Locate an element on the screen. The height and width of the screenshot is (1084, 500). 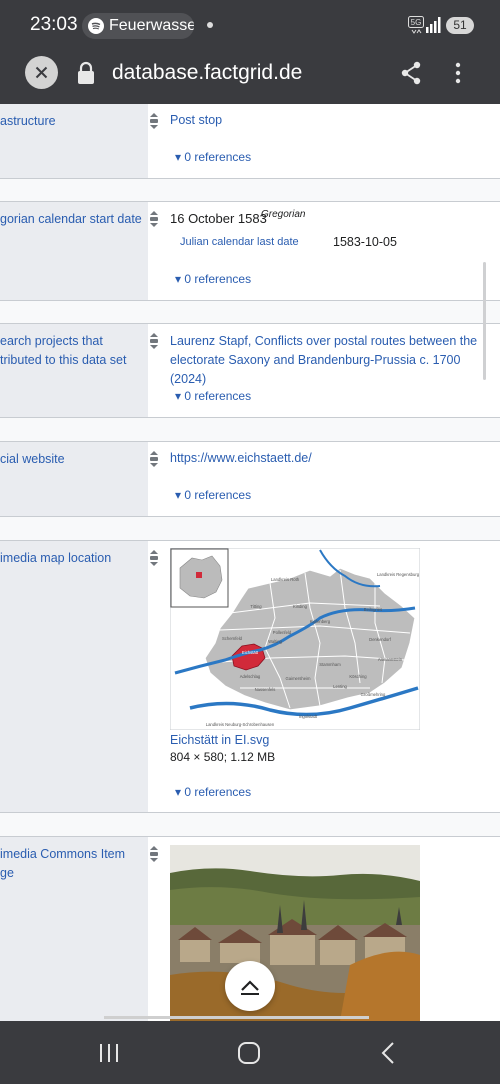
battery-indicator: 51 is located at coordinates (460, 25).